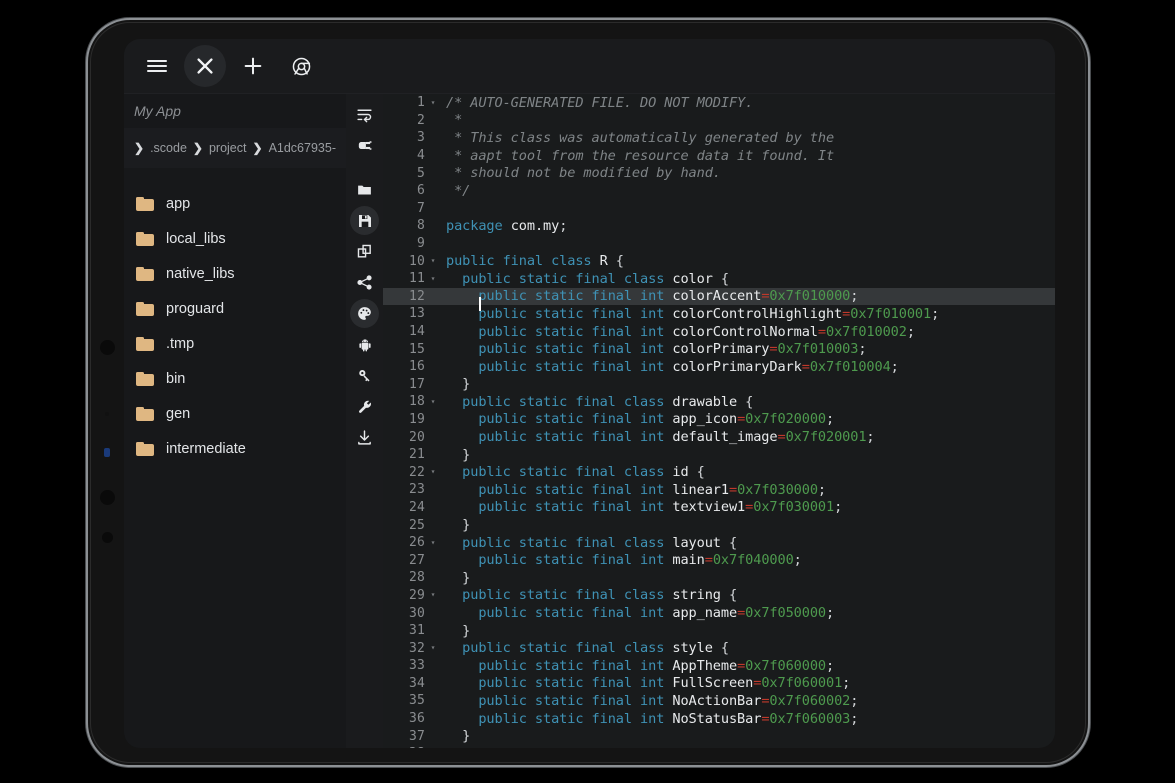 The image size is (1175, 783). What do you see at coordinates (364, 114) in the screenshot?
I see `wrap-text-icon` at bounding box center [364, 114].